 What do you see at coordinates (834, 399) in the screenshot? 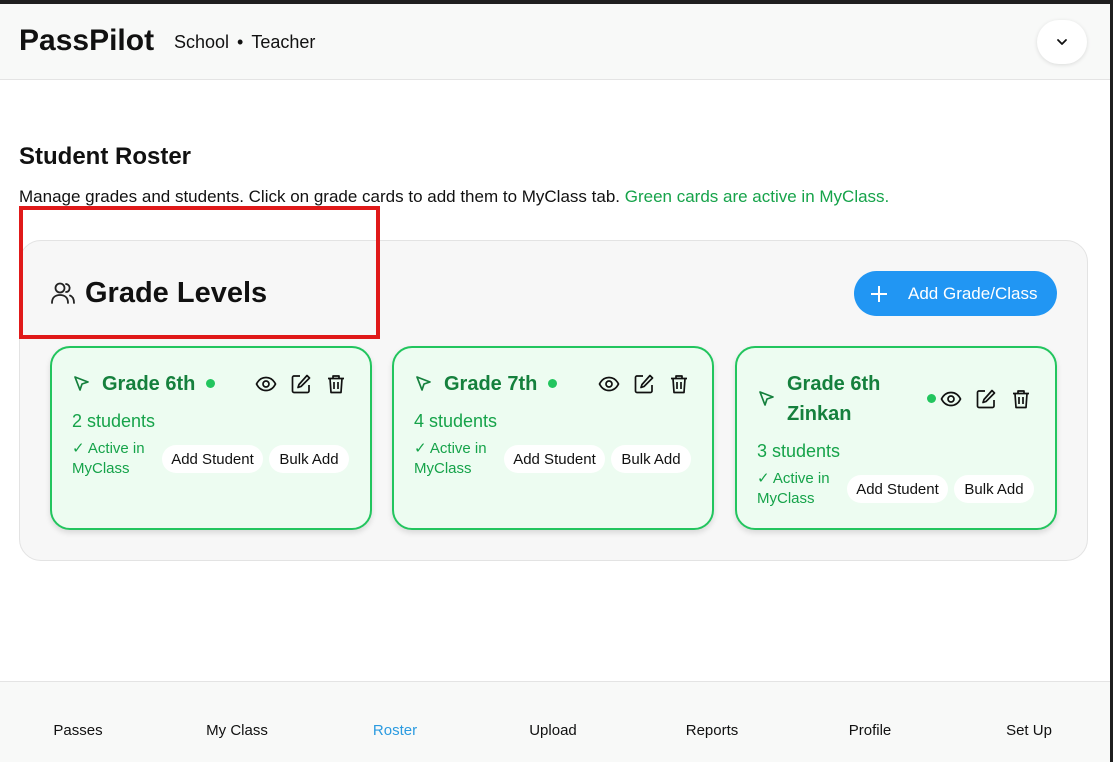
I see `grade-name: Grade 6th Zinkan` at bounding box center [834, 399].